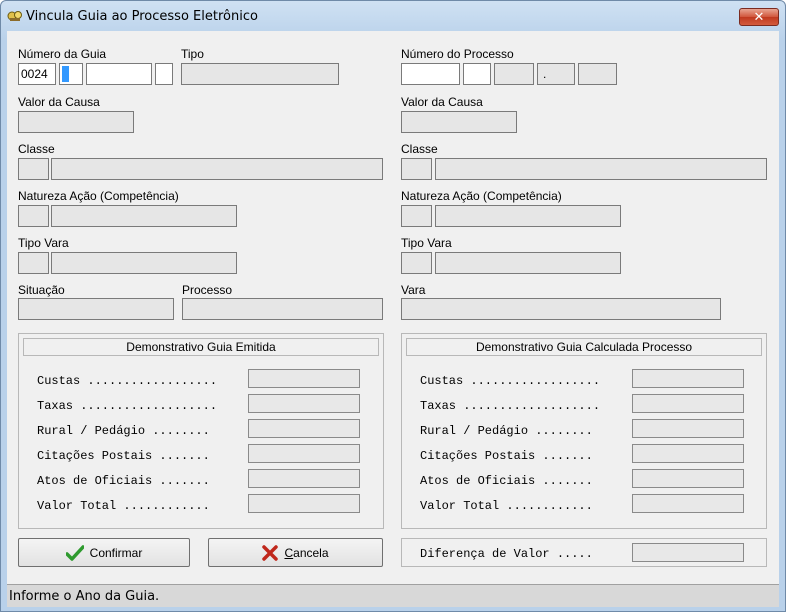 This screenshot has width=786, height=612. Describe the element at coordinates (142, 16) in the screenshot. I see `window-title: Vincula Guia ao Processo Eletrônico` at that location.